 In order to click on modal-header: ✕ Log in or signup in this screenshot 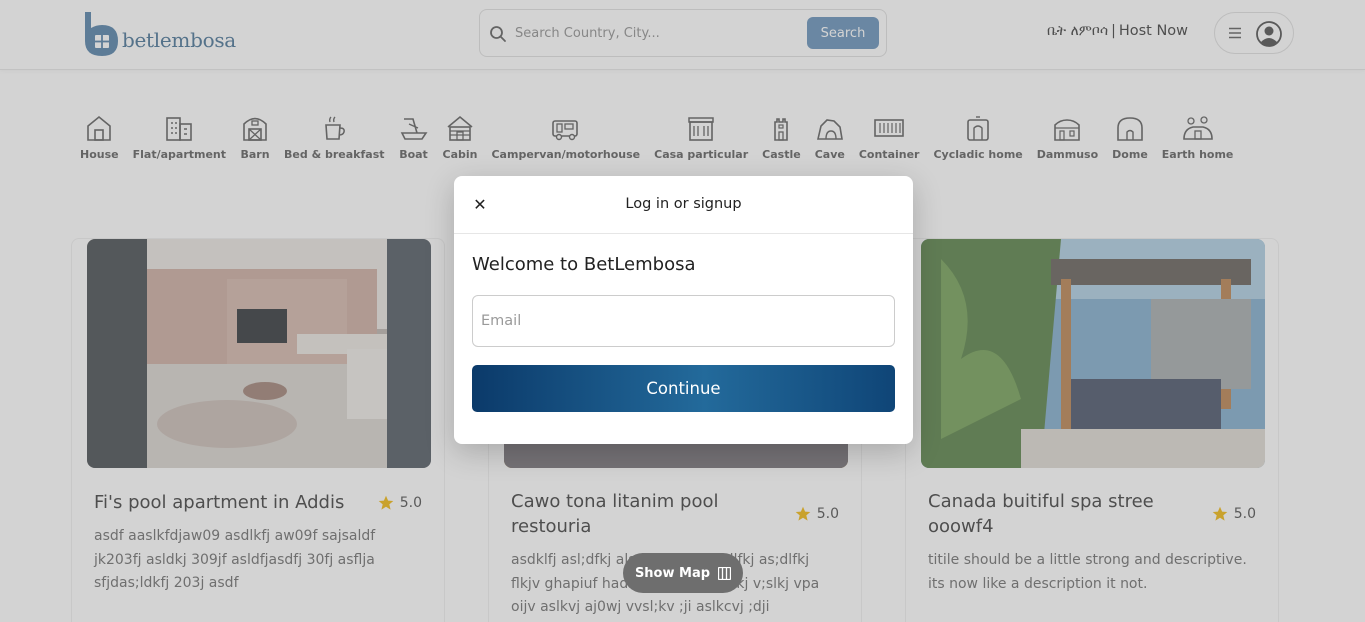, I will do `click(683, 205)`.